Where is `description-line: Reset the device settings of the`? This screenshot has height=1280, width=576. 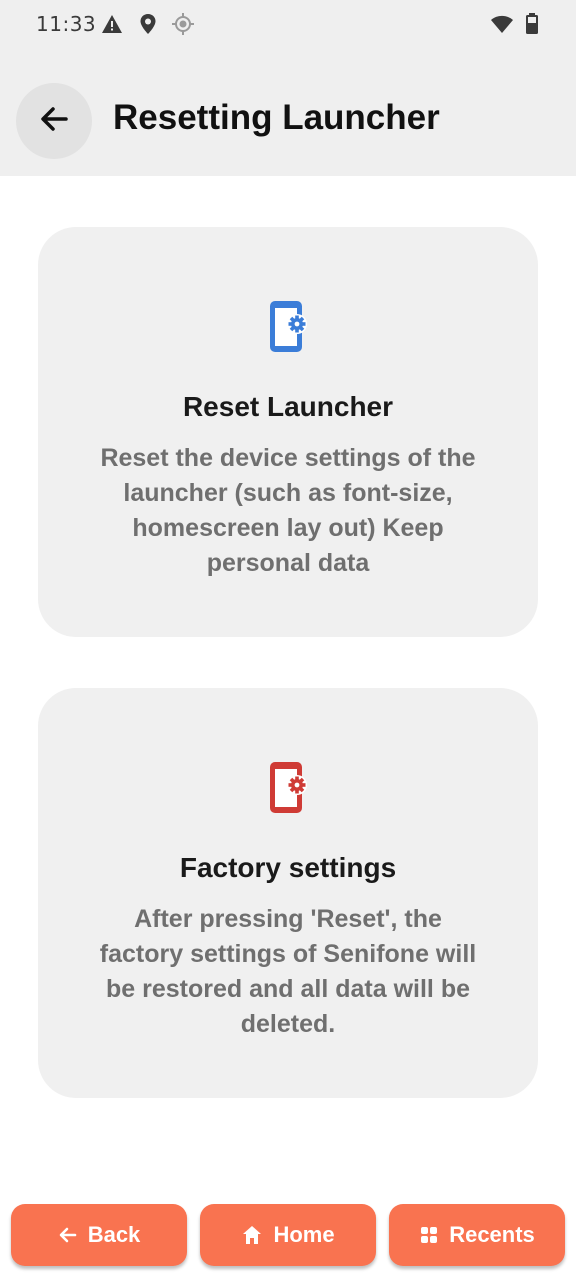
description-line: Reset the device settings of the is located at coordinates (288, 458).